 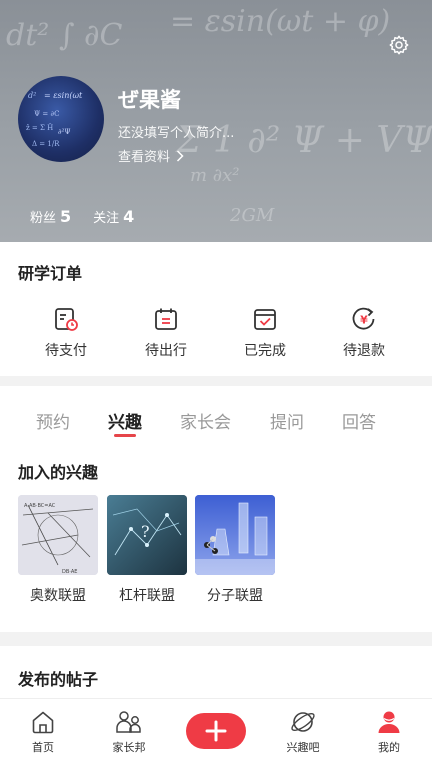 What do you see at coordinates (61, 119) in the screenshot?
I see `avatar: d² = εsin(ωt Ψ = ∂C ẑ = Σ Ĥ ∂²Ψ Δ = 1/R` at bounding box center [61, 119].